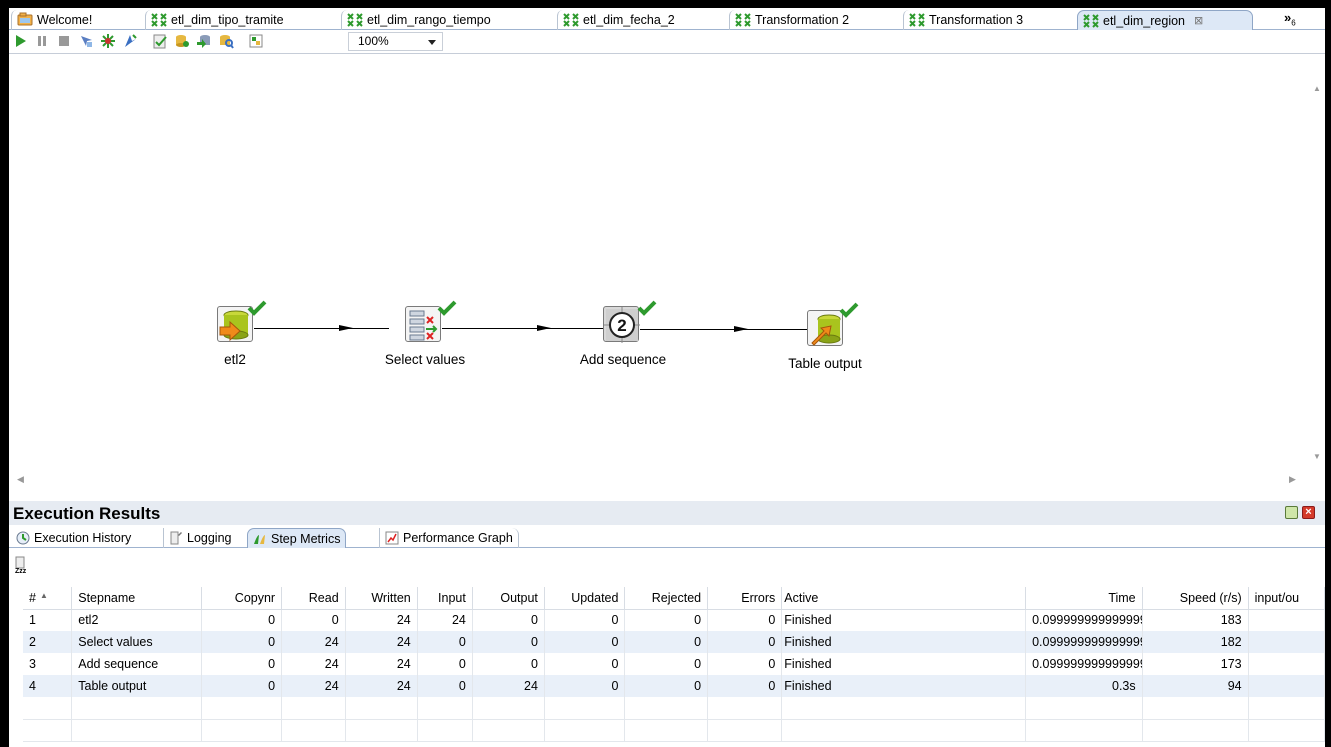 The image size is (1331, 747). I want to click on hop-add-sequence-table-output, so click(724, 329).